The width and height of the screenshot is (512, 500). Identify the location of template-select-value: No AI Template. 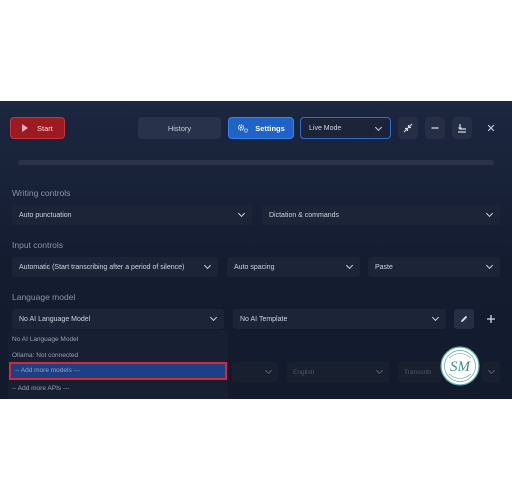
(264, 319).